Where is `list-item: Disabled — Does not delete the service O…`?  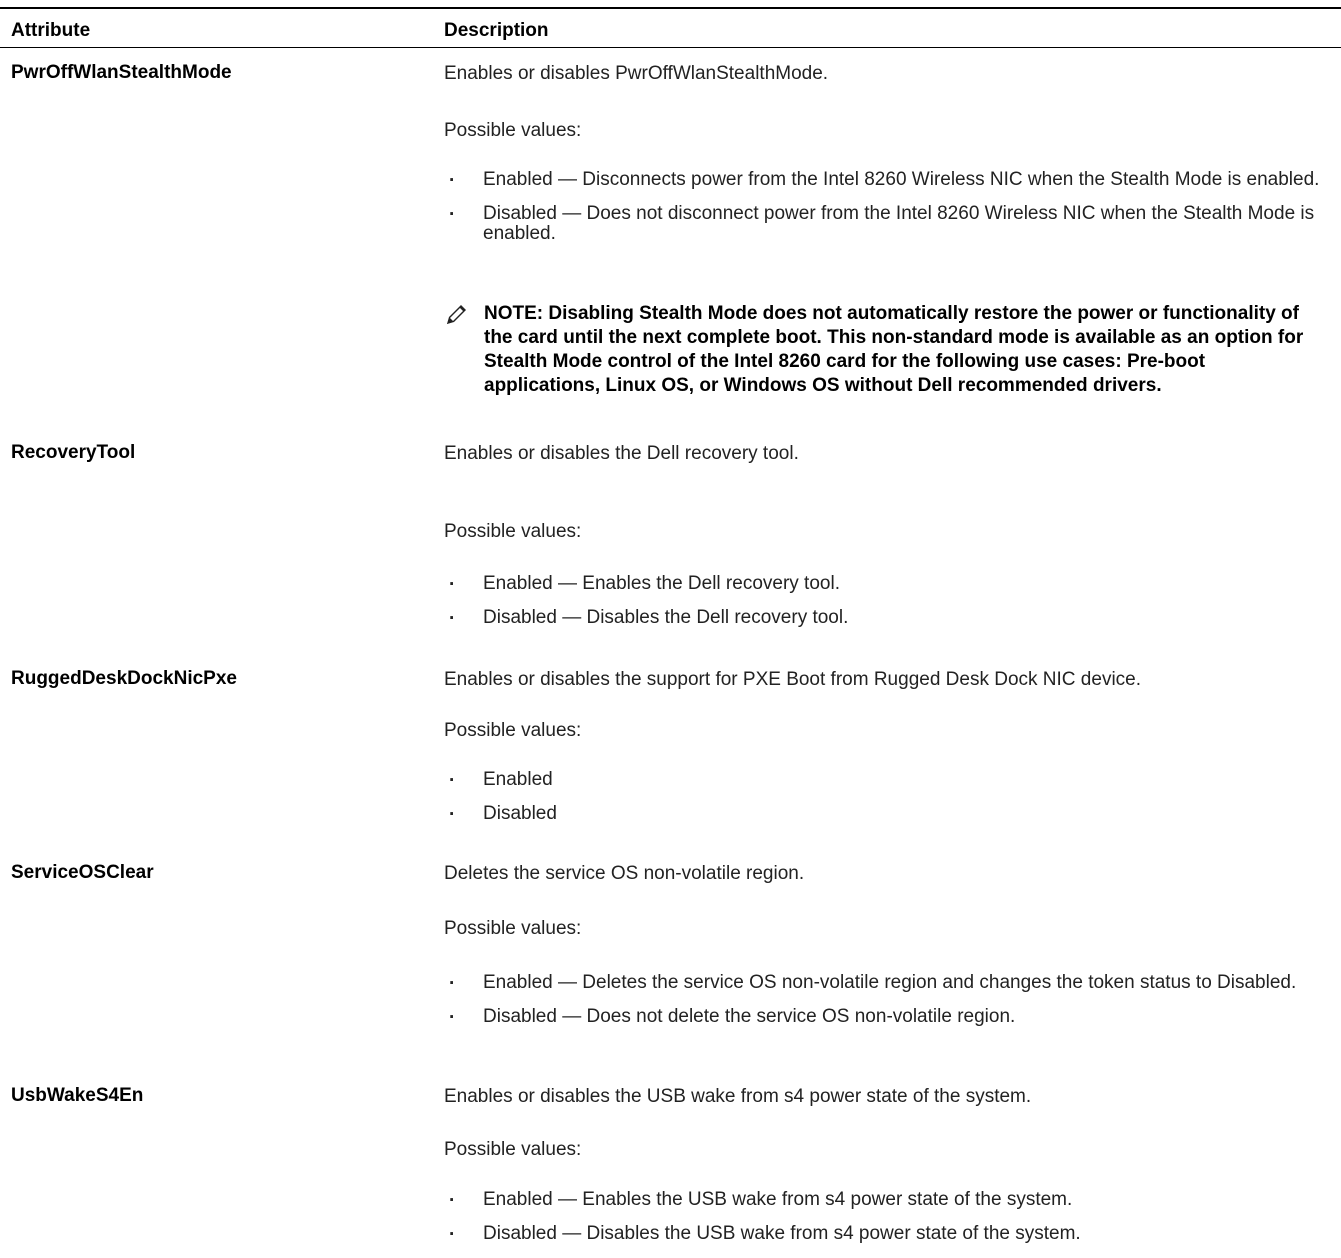 list-item: Disabled — Does not delete the service O… is located at coordinates (889, 1018).